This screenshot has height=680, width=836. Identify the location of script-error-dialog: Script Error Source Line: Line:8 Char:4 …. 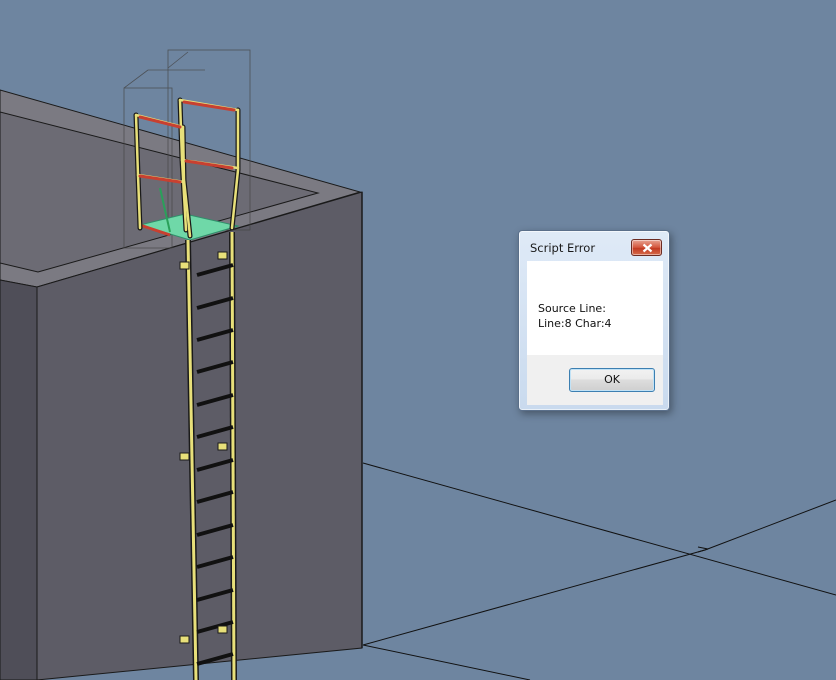
(594, 320).